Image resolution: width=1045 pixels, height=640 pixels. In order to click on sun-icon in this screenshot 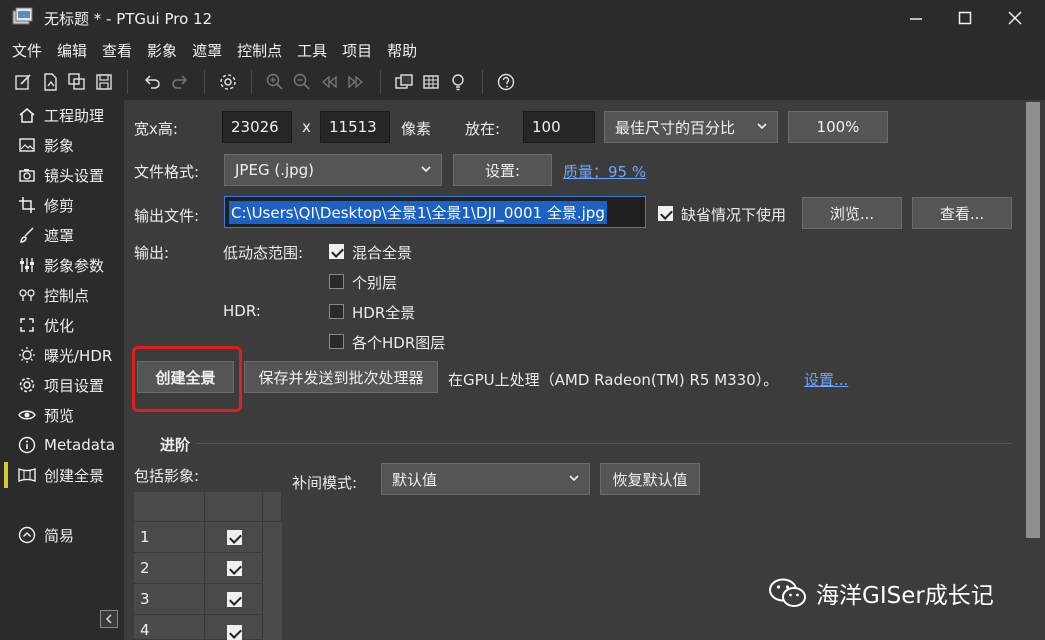, I will do `click(27, 355)`.